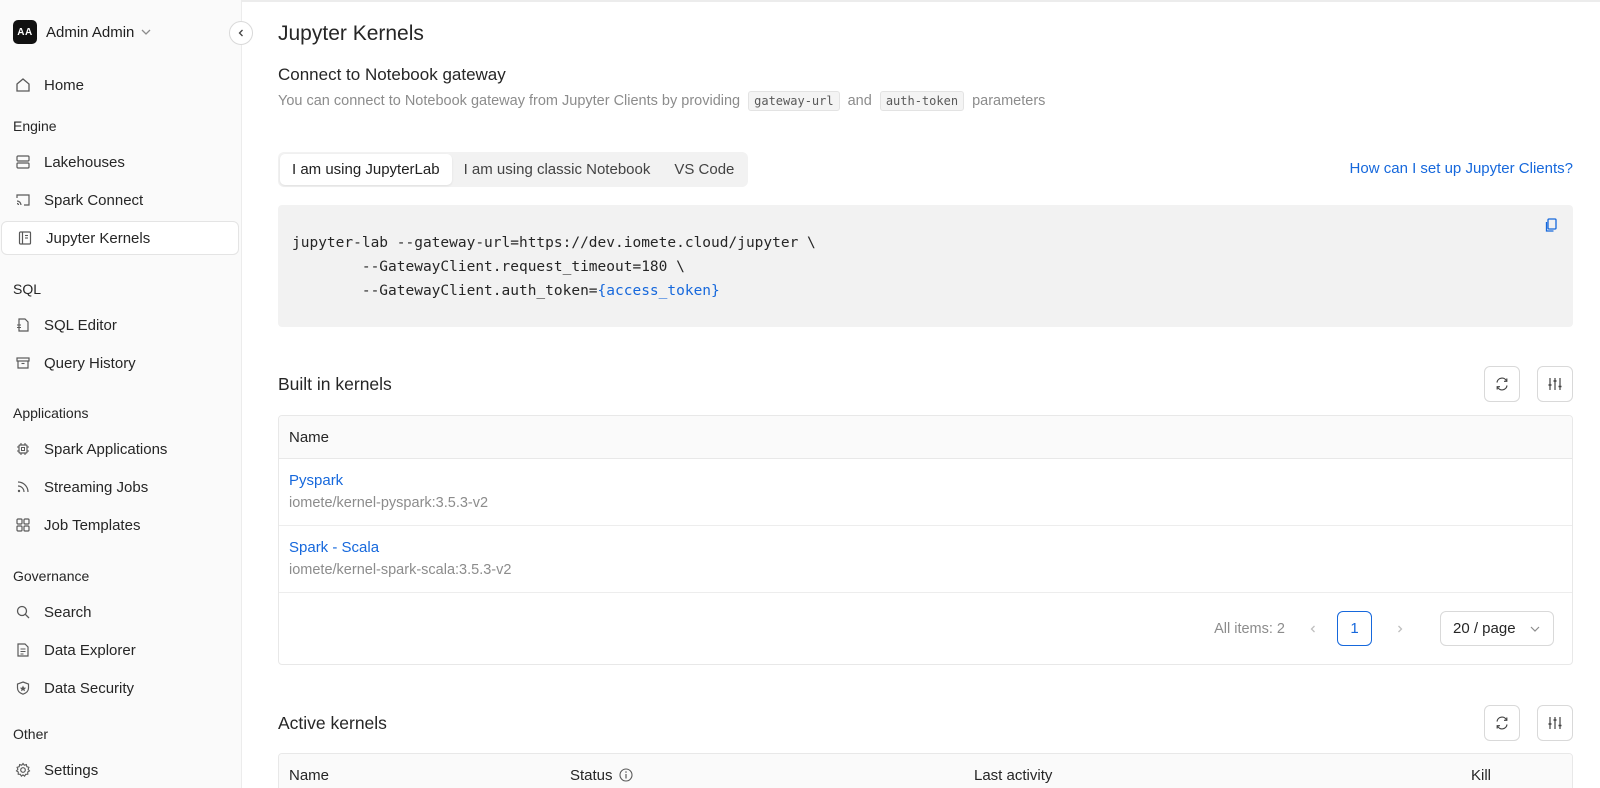 The width and height of the screenshot is (1600, 788). Describe the element at coordinates (90, 650) in the screenshot. I see `sidebar-item-label: Data Explorer` at that location.